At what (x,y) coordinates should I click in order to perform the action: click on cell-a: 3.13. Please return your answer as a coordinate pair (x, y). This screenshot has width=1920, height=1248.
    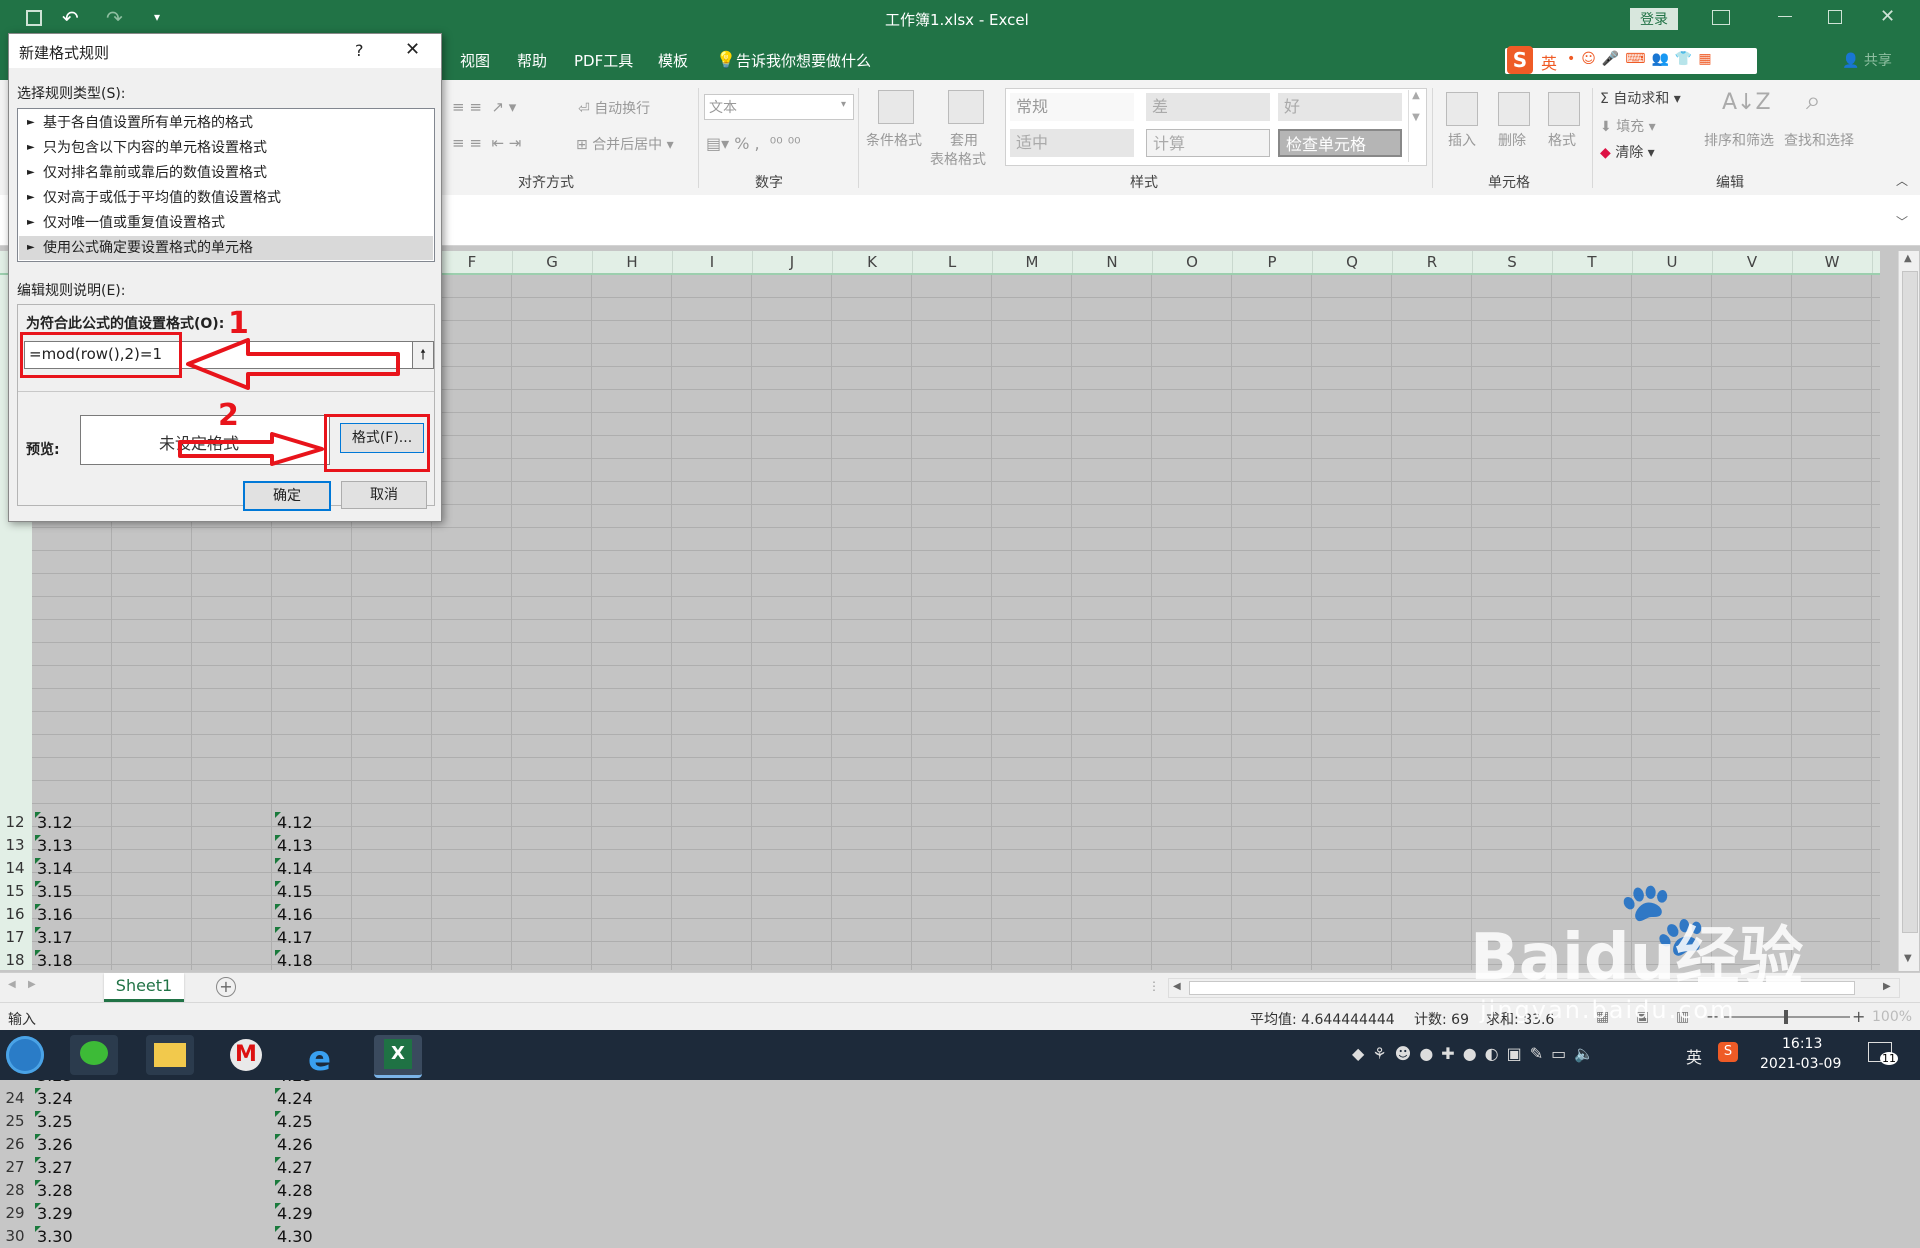
    Looking at the image, I should click on (53, 845).